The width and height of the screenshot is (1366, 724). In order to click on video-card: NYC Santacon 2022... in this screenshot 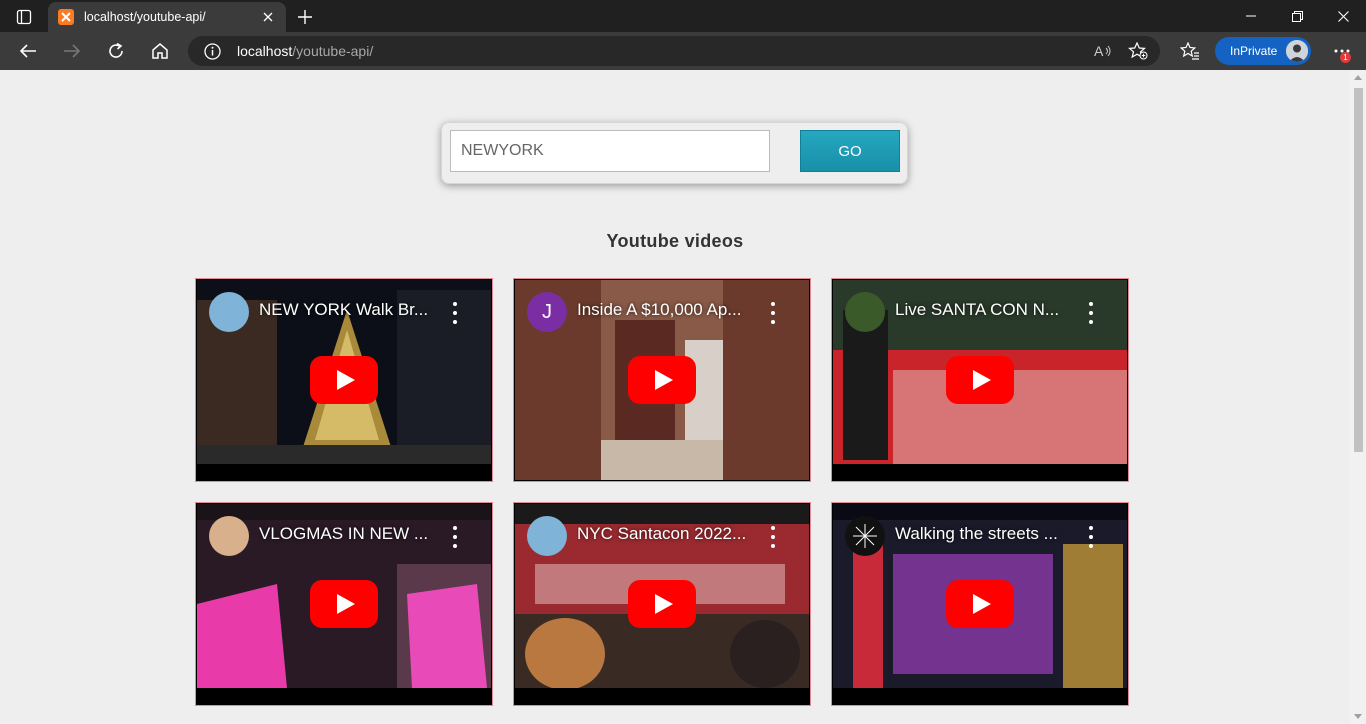, I will do `click(662, 604)`.